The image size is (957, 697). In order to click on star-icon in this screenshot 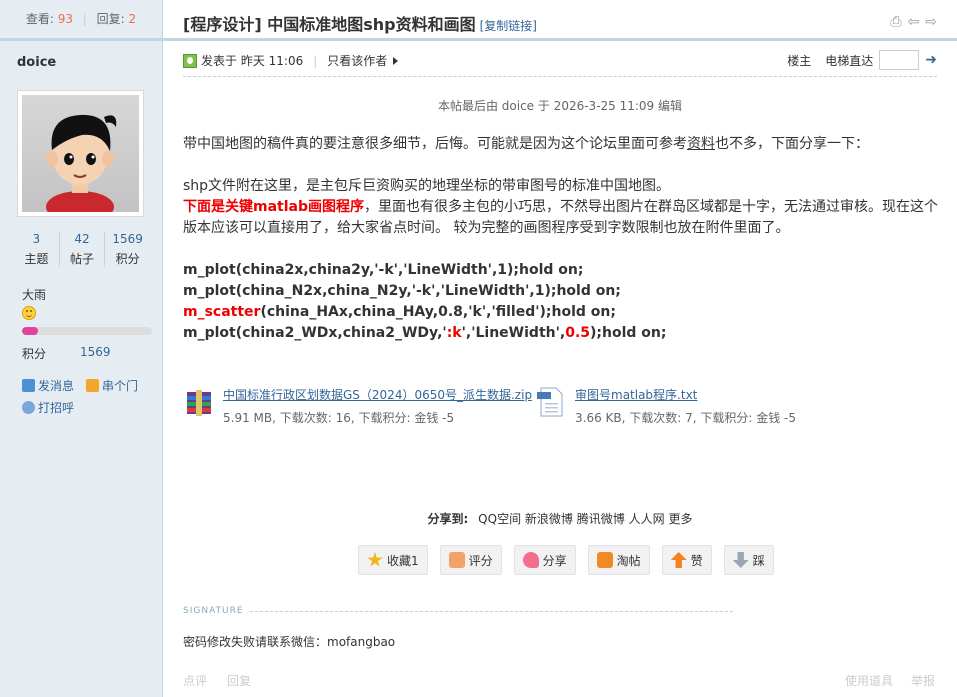, I will do `click(375, 559)`.